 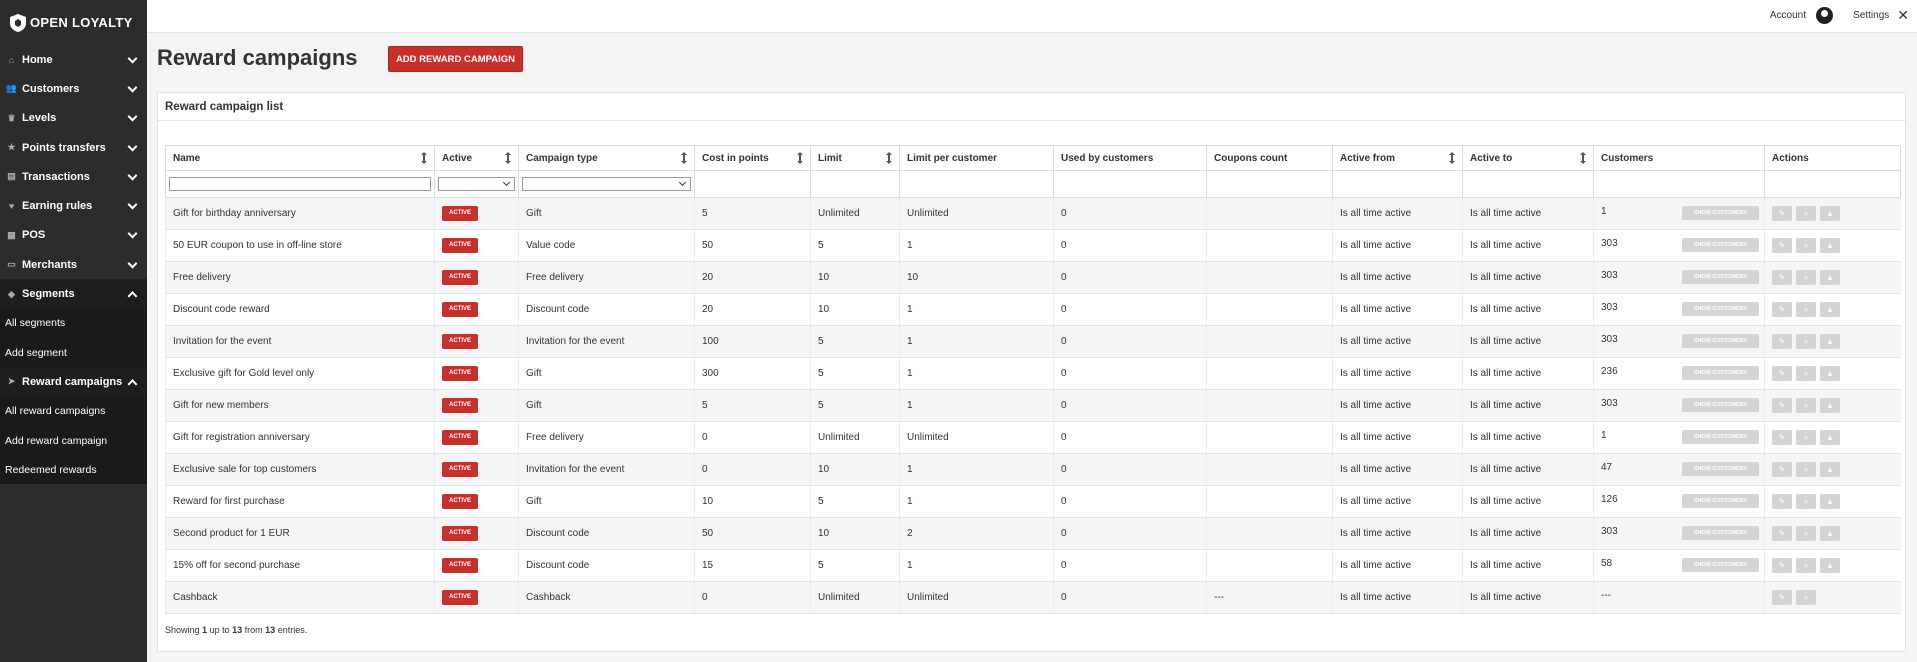 What do you see at coordinates (1397, 158) in the screenshot?
I see `column-header-active-from: Active from` at bounding box center [1397, 158].